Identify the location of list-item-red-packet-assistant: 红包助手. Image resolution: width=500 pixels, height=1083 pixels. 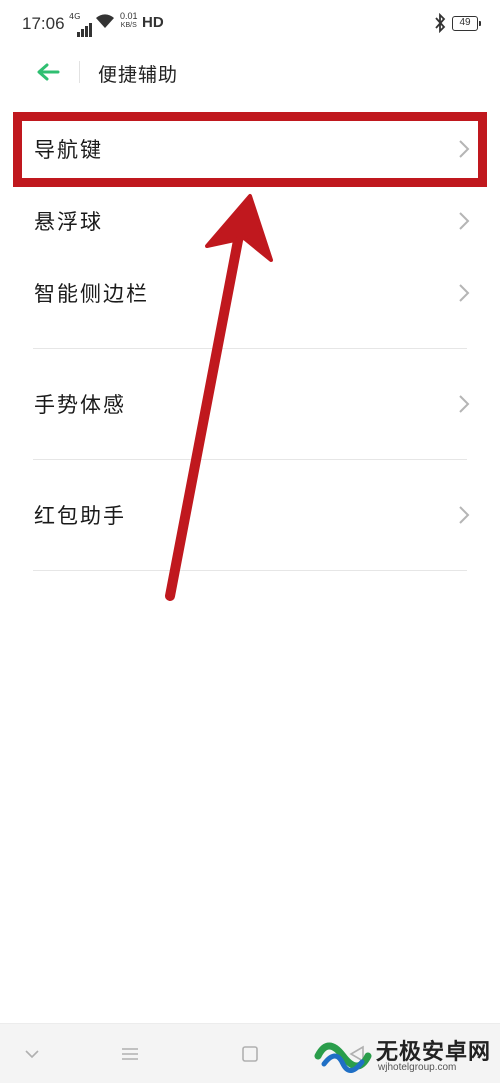
(250, 515).